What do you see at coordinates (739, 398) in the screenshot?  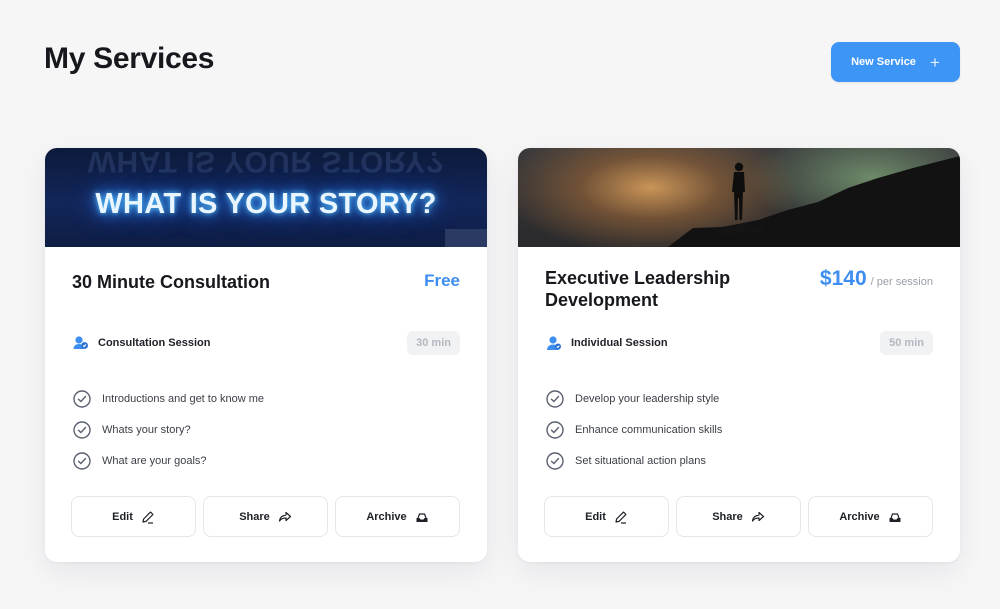 I see `feature-item: Develop your leadership style` at bounding box center [739, 398].